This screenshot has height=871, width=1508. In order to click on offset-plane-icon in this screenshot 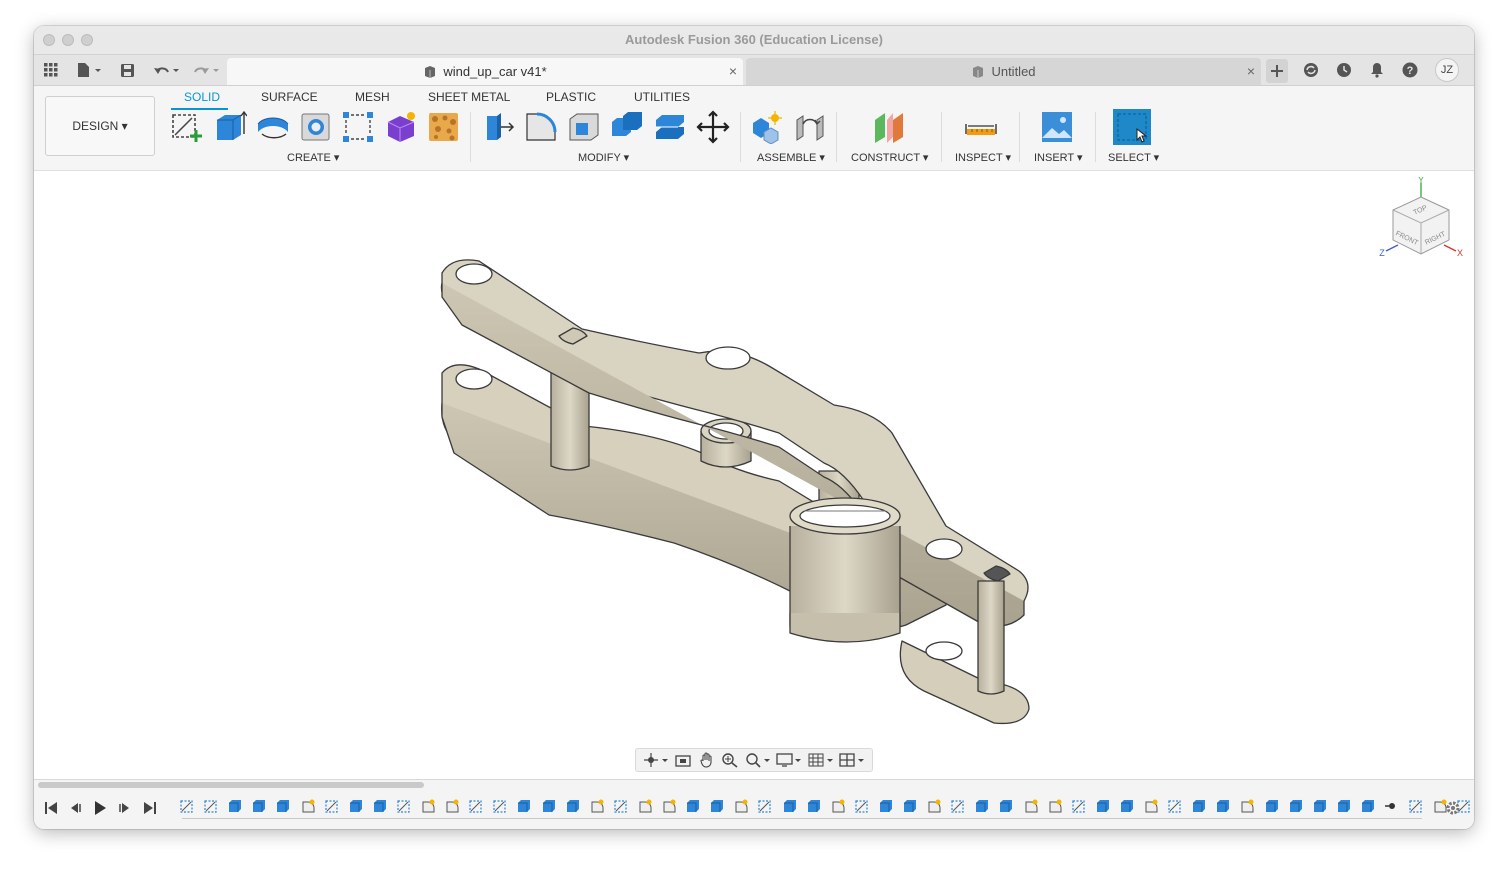, I will do `click(889, 127)`.